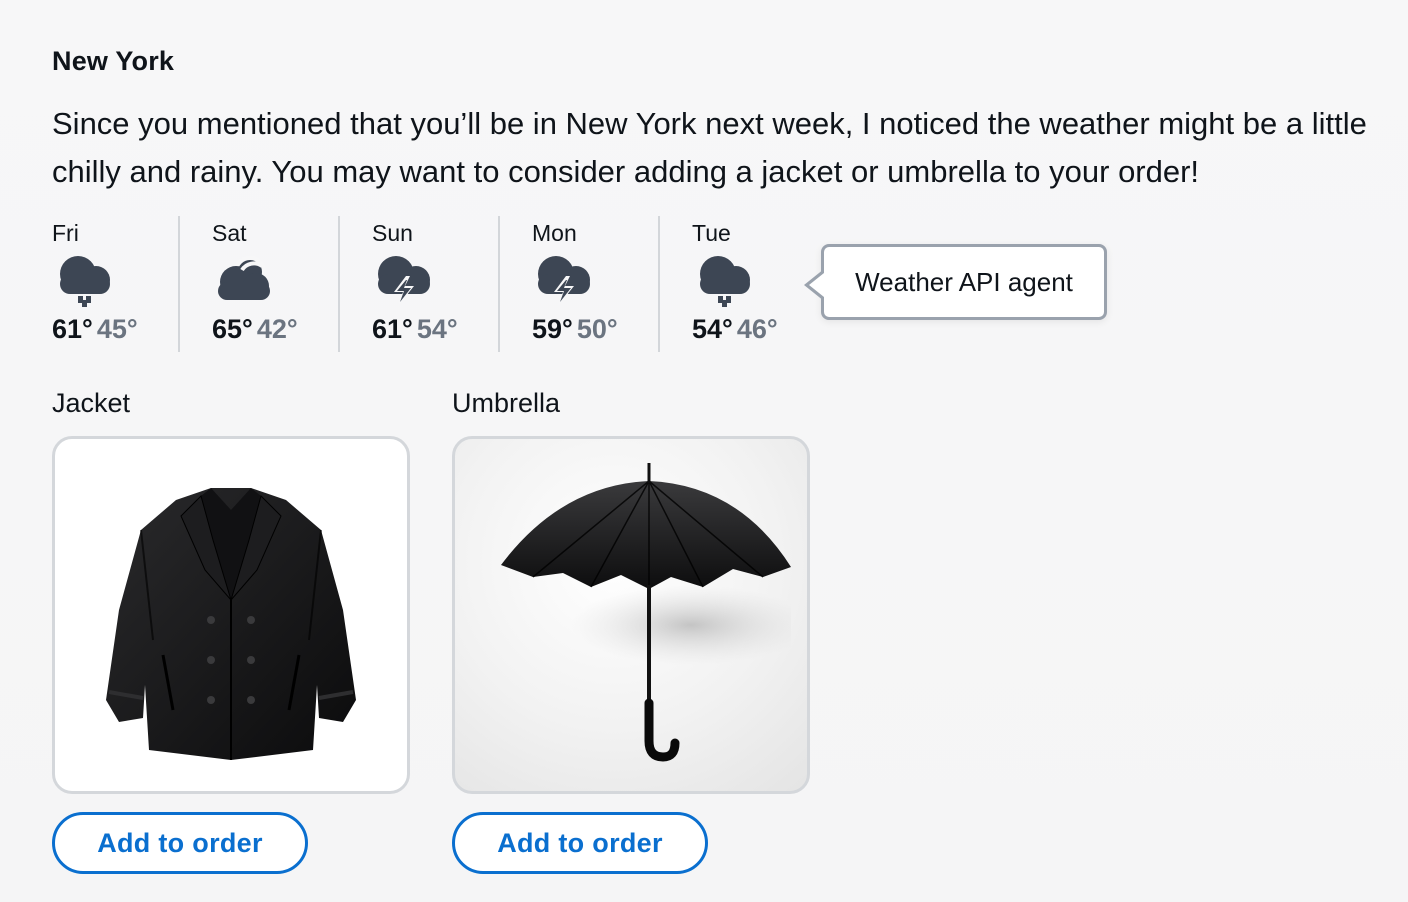  I want to click on temperature-range: 54° 46°, so click(755, 329).